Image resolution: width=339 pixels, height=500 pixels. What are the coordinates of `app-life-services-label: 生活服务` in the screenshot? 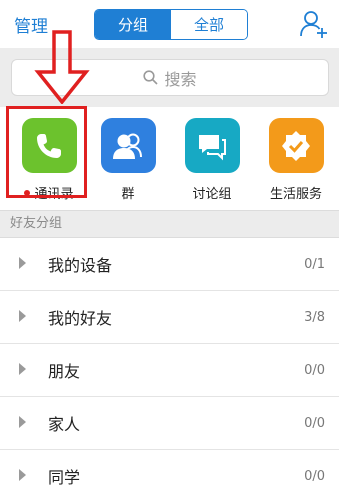 It's located at (295, 194).